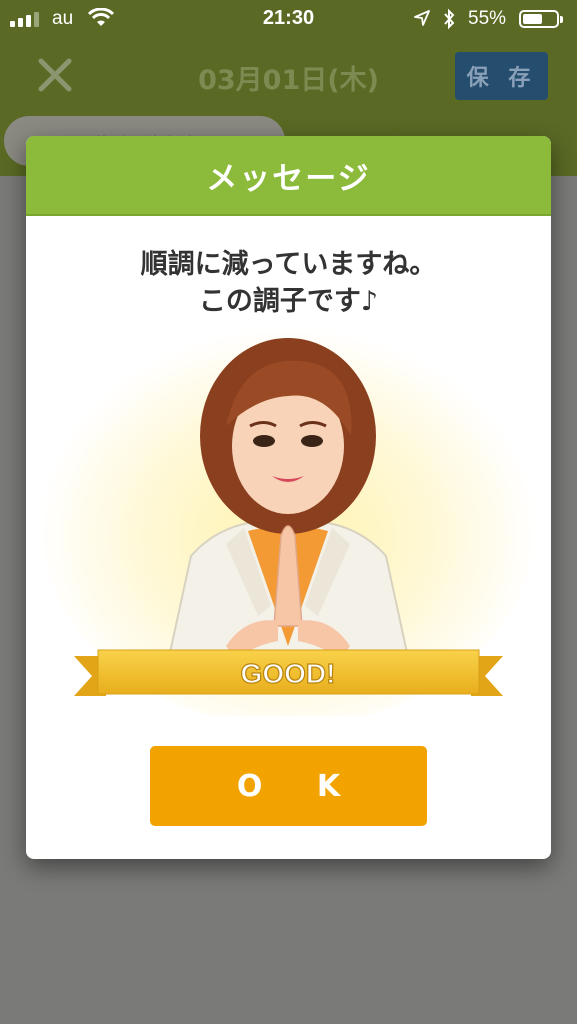 This screenshot has height=1024, width=577. I want to click on message-line-2: この調子です♪, so click(288, 301).